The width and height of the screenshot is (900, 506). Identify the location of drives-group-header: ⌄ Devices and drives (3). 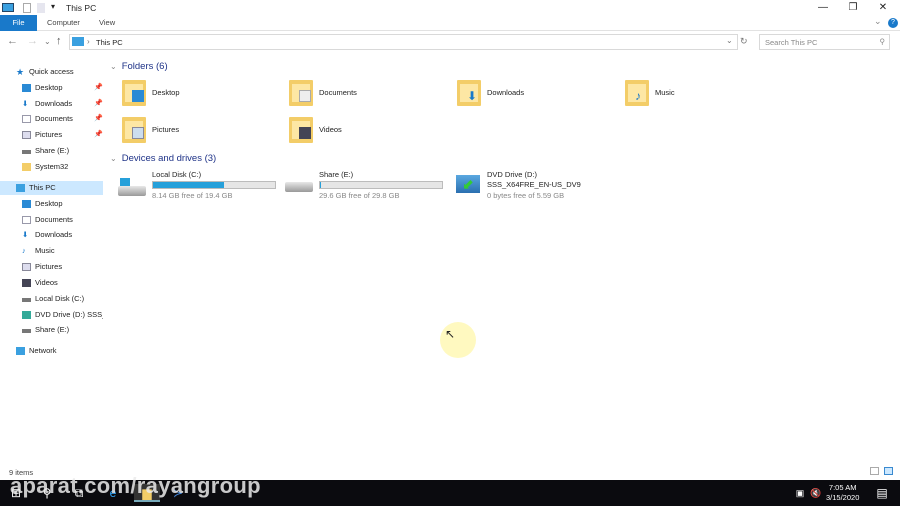
(163, 158).